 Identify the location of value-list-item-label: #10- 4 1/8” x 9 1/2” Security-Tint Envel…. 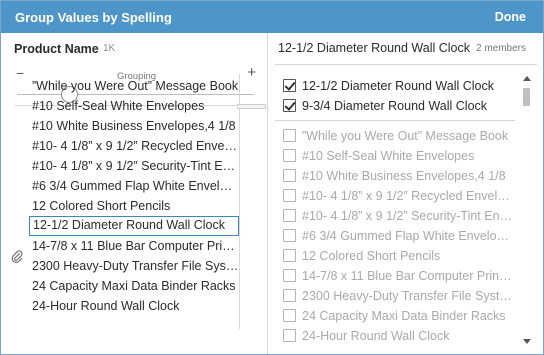
(135, 166).